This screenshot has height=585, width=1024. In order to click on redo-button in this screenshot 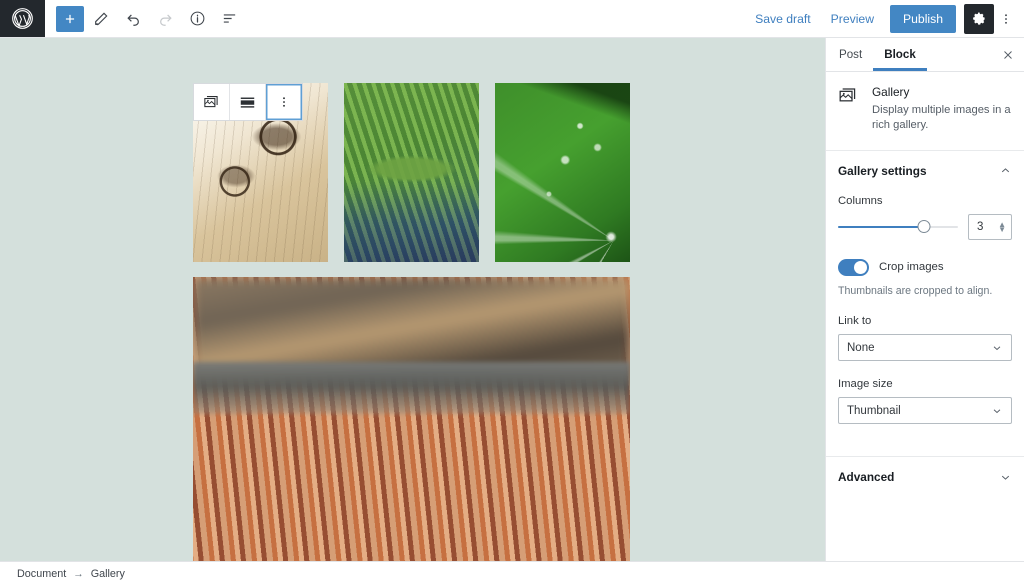, I will do `click(165, 19)`.